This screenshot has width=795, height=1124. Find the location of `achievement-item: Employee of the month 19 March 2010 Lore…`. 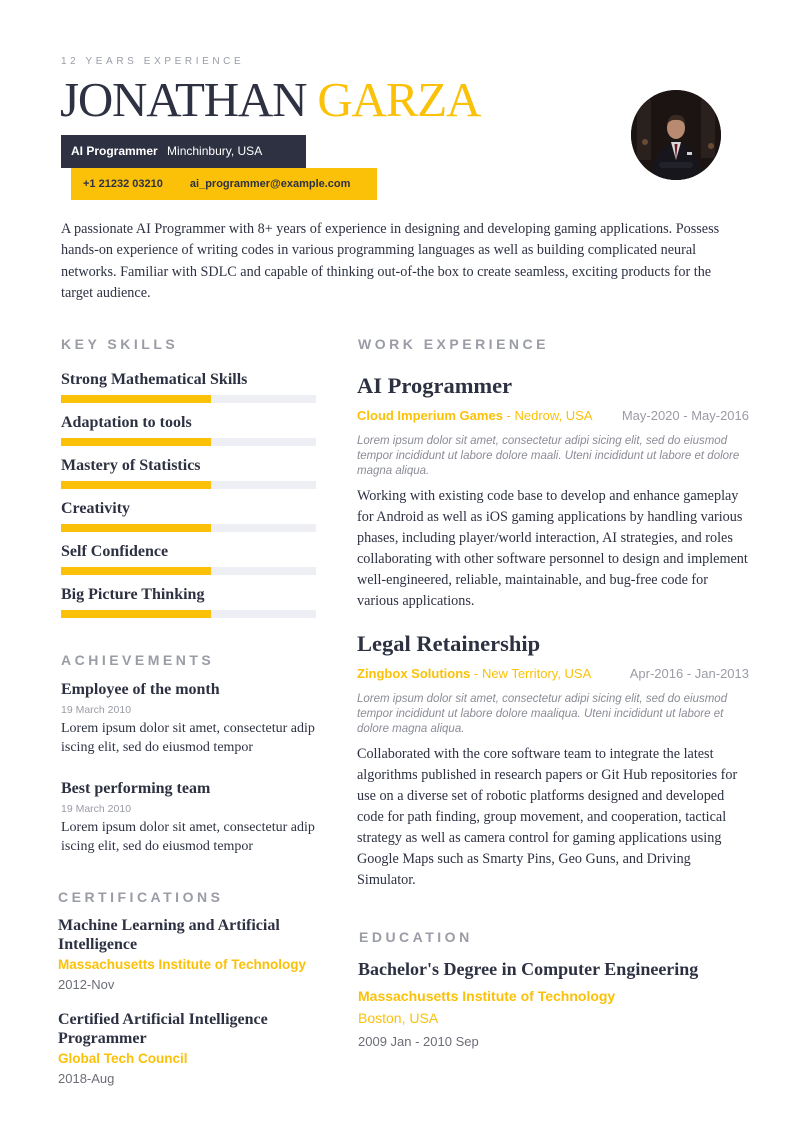

achievement-item: Employee of the month 19 March 2010 Lore… is located at coordinates (196, 718).